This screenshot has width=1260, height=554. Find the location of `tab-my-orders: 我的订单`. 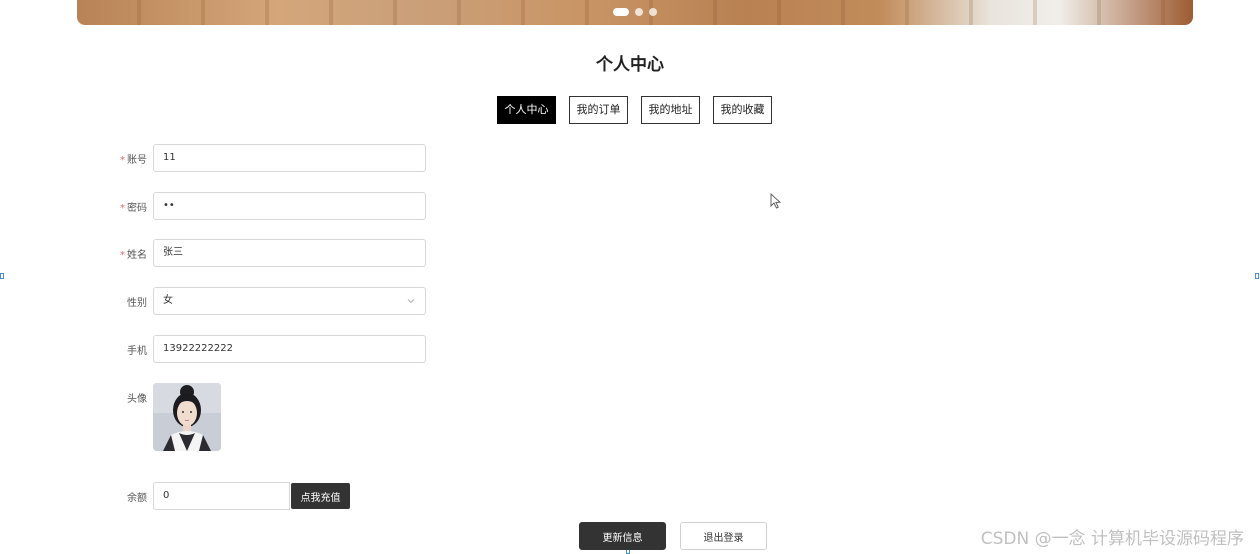

tab-my-orders: 我的订单 is located at coordinates (598, 110).